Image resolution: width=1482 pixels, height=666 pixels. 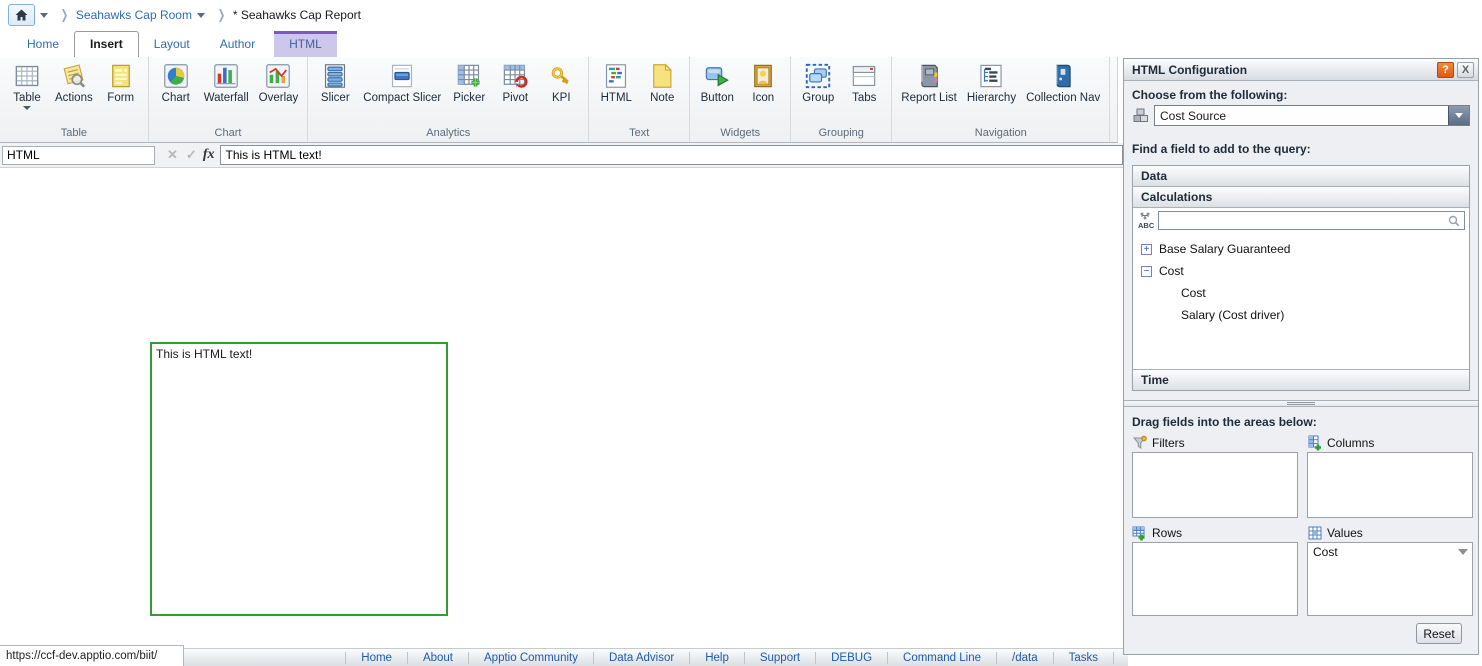 I want to click on picker-button: Picker, so click(x=469, y=82).